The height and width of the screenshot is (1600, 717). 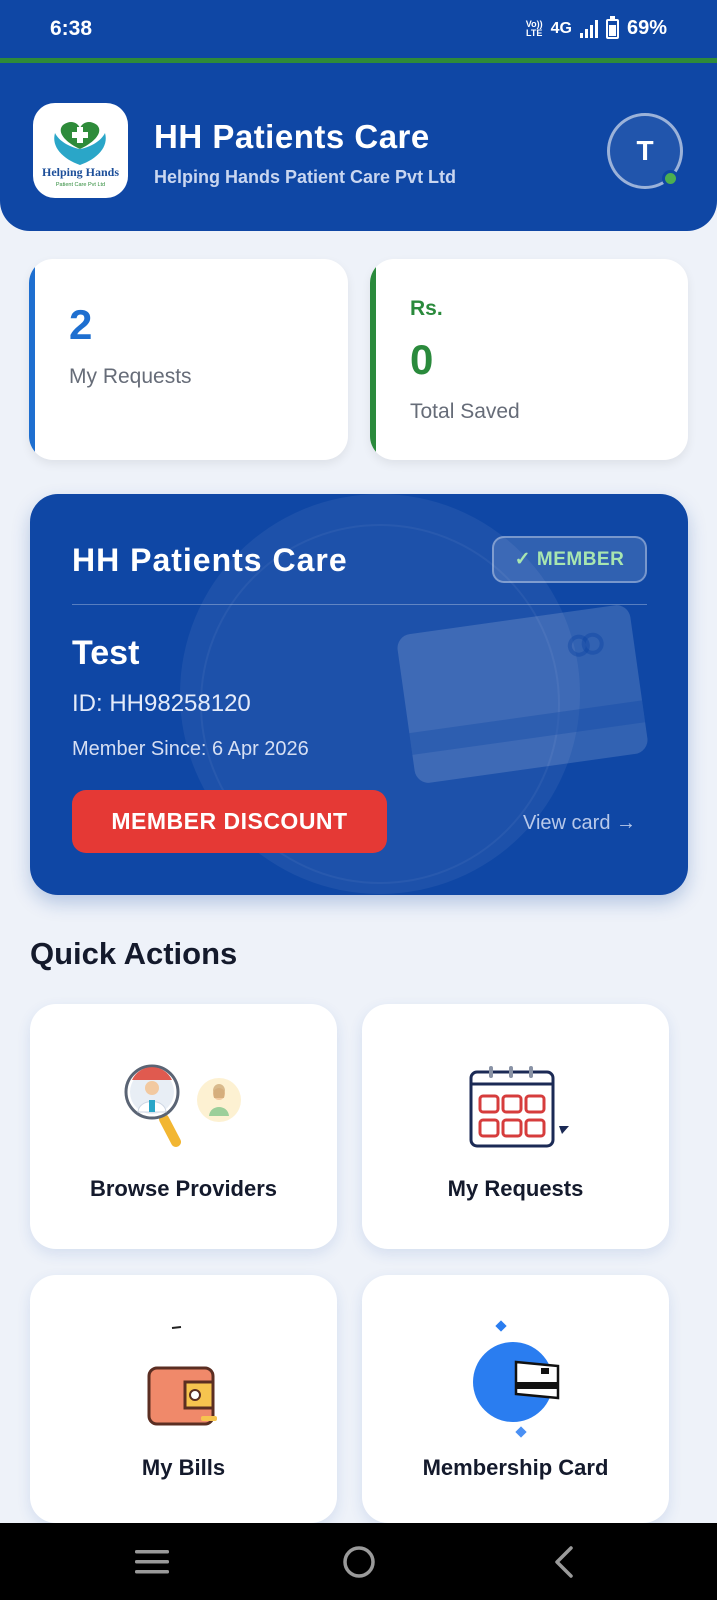 What do you see at coordinates (358, 29) in the screenshot?
I see `status-bar: 6:38 Vo)) LTE 4G 69%` at bounding box center [358, 29].